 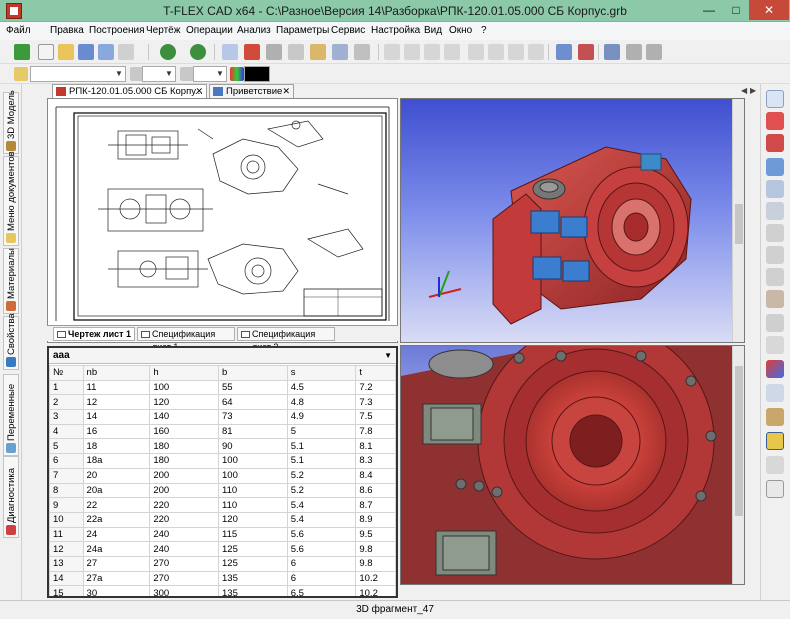 I want to click on table-cell: 27, so click(x=116, y=563).